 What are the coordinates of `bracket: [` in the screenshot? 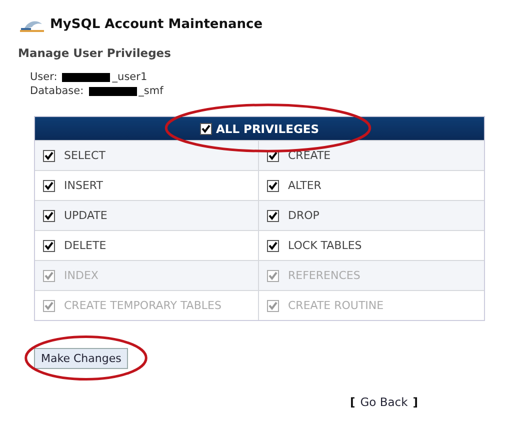 It's located at (353, 402).